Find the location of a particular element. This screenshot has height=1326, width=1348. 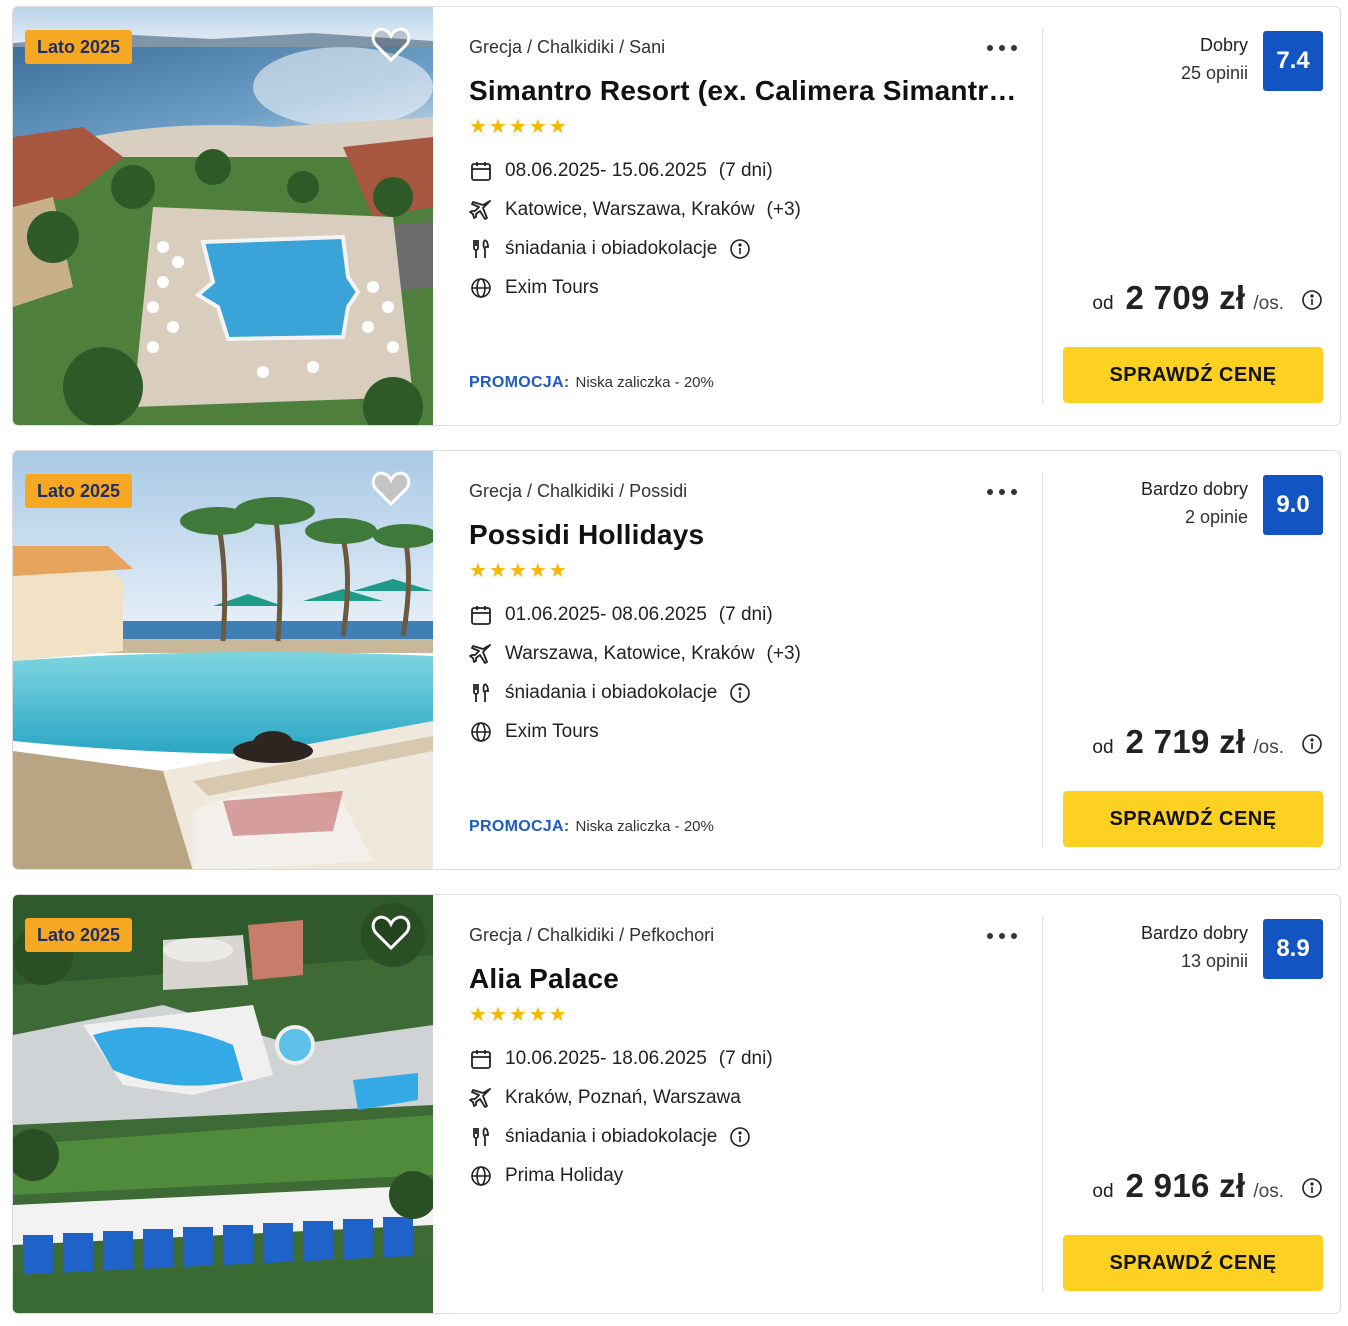

rating-count: 25 opinii is located at coordinates (1214, 73).